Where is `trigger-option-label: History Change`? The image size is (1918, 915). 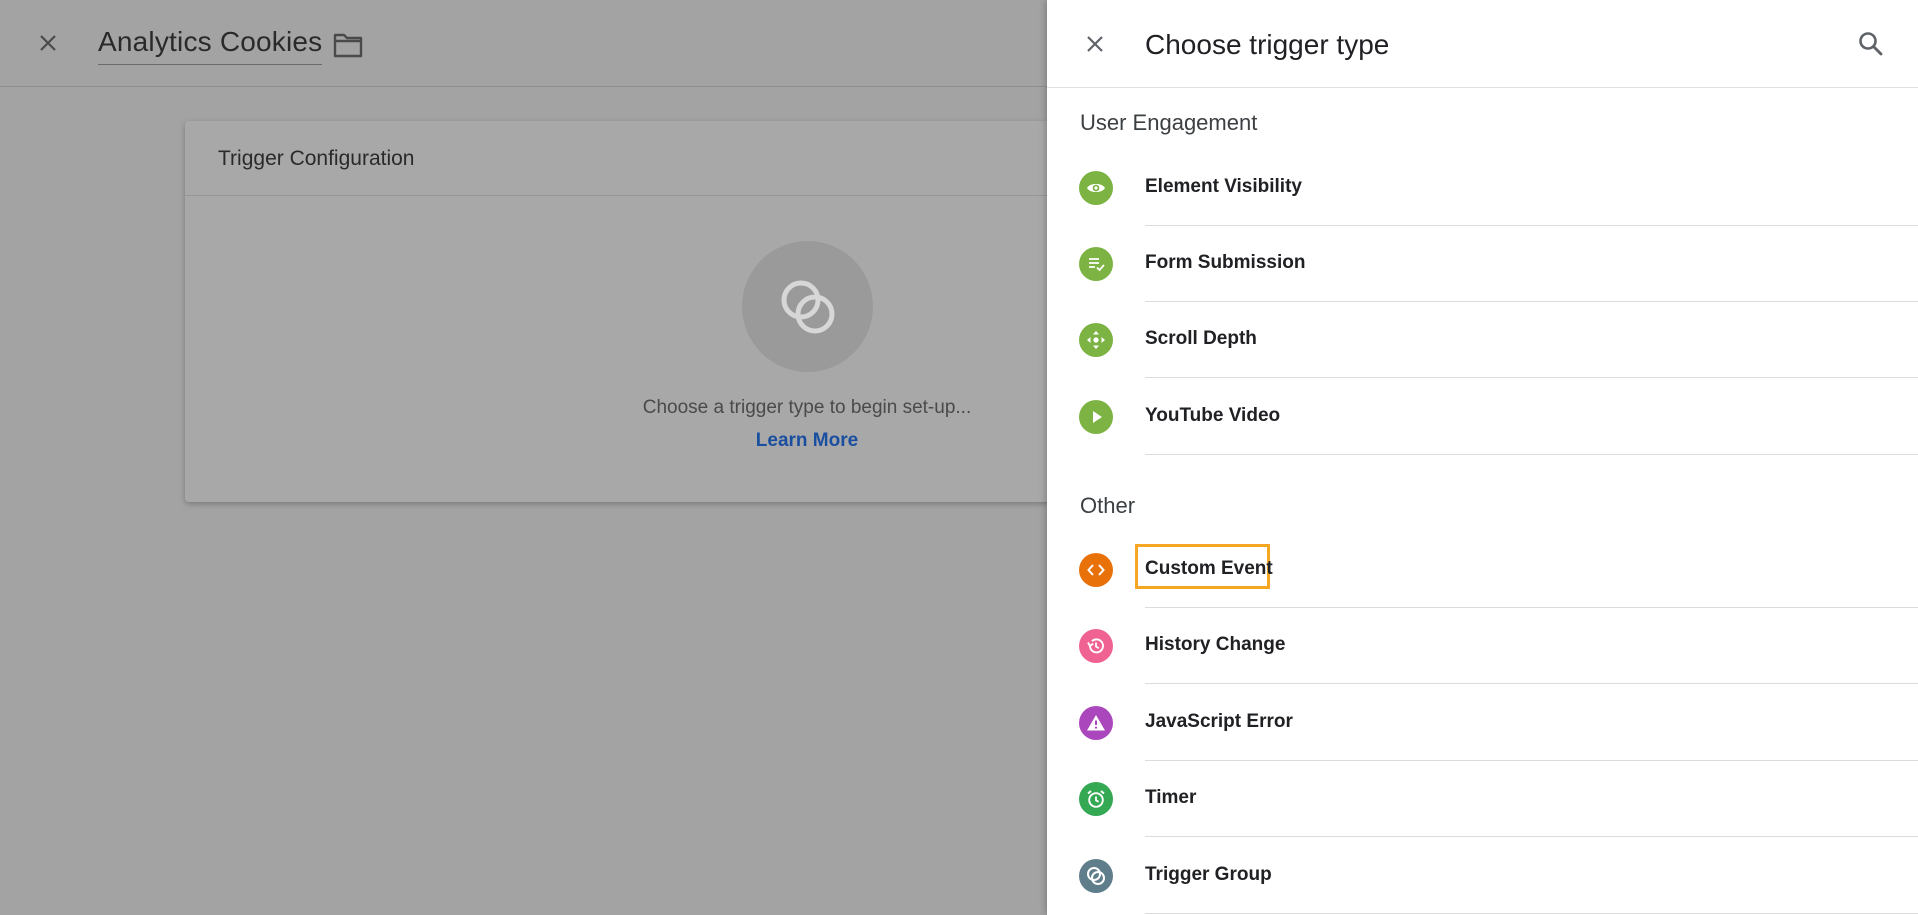
trigger-option-label: History Change is located at coordinates (1215, 644).